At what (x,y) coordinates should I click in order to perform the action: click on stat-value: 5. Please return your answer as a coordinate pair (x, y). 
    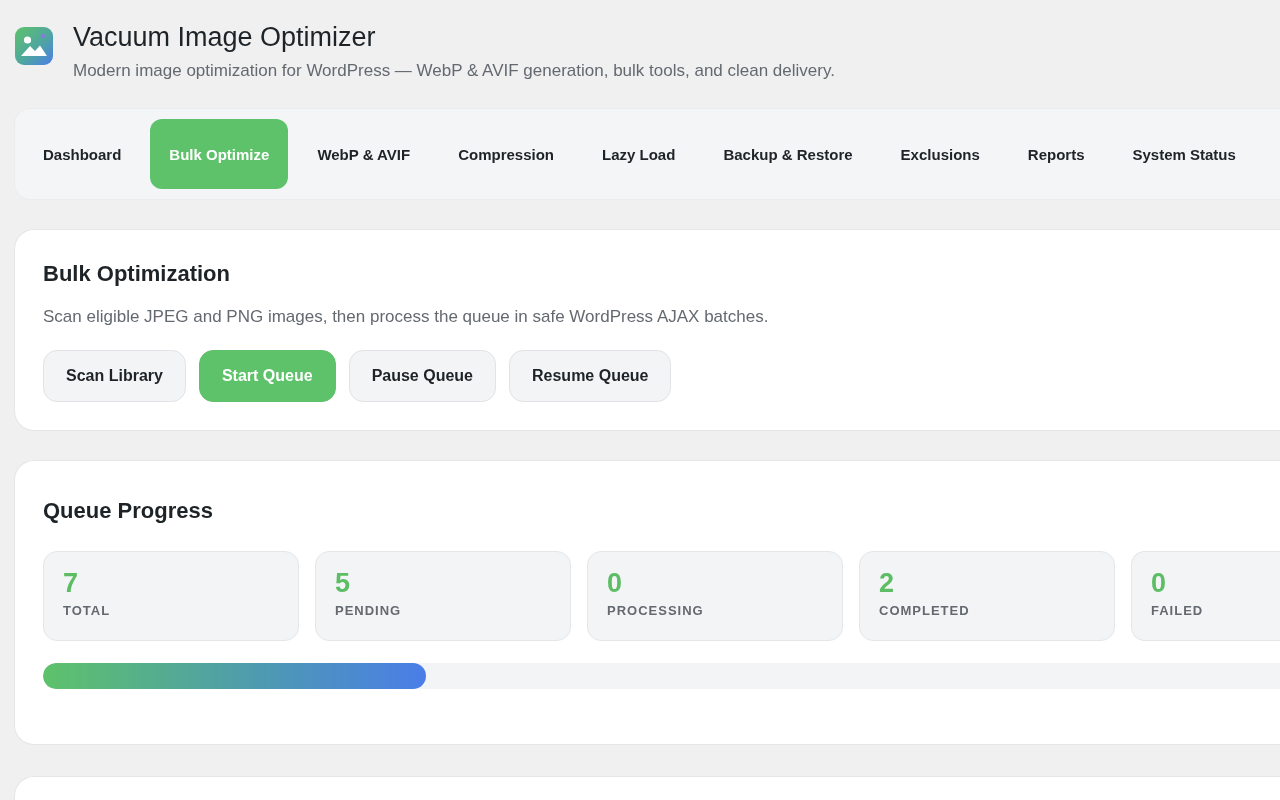
    Looking at the image, I should click on (343, 583).